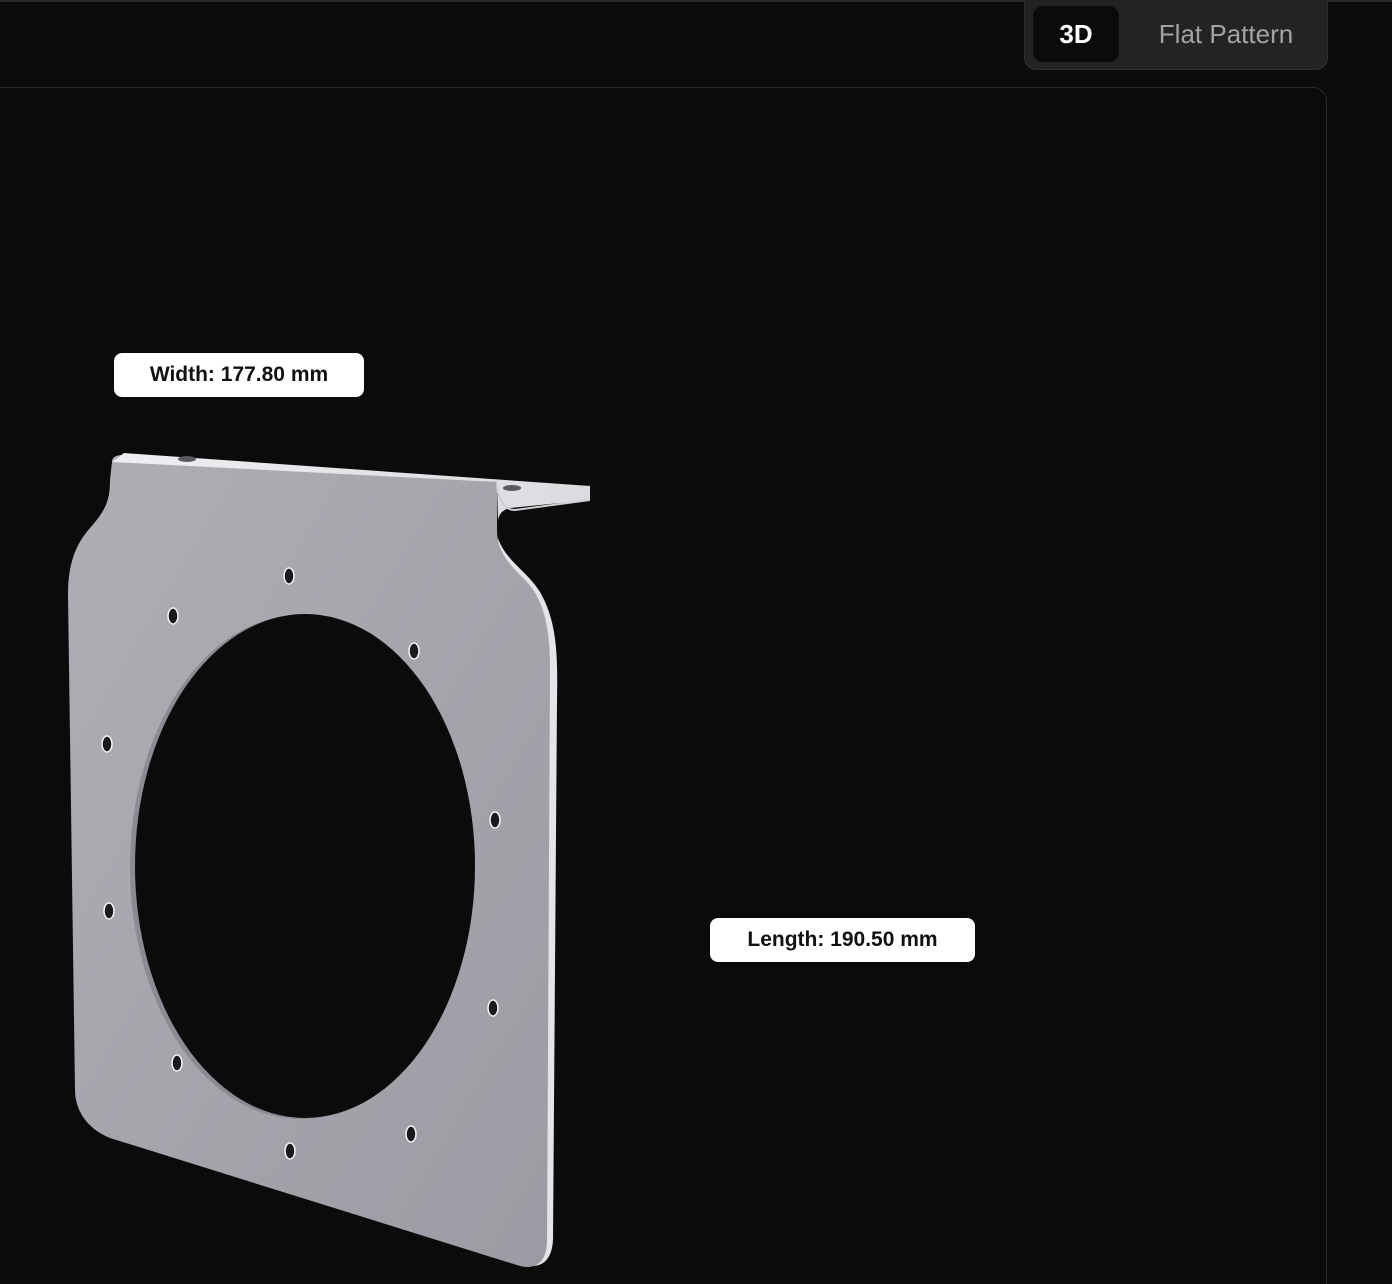  What do you see at coordinates (239, 375) in the screenshot?
I see `width-dimension-label: Width: 177.80 mm` at bounding box center [239, 375].